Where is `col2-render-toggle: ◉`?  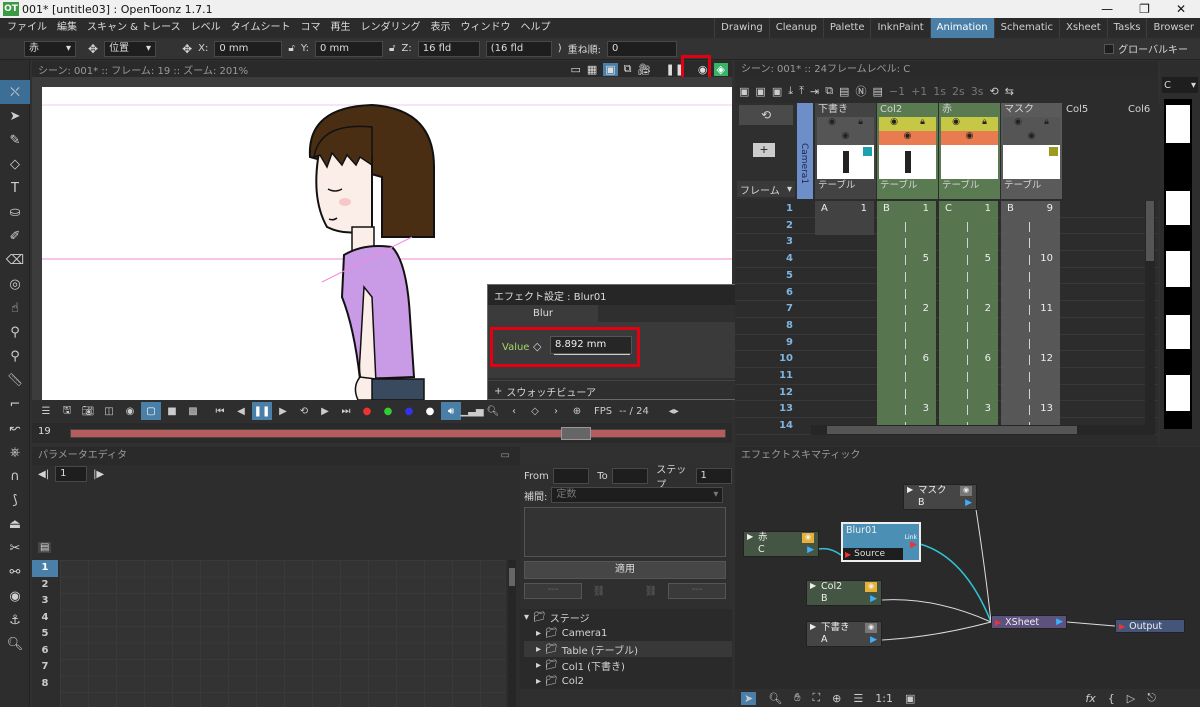 col2-render-toggle: ◉ is located at coordinates (871, 587).